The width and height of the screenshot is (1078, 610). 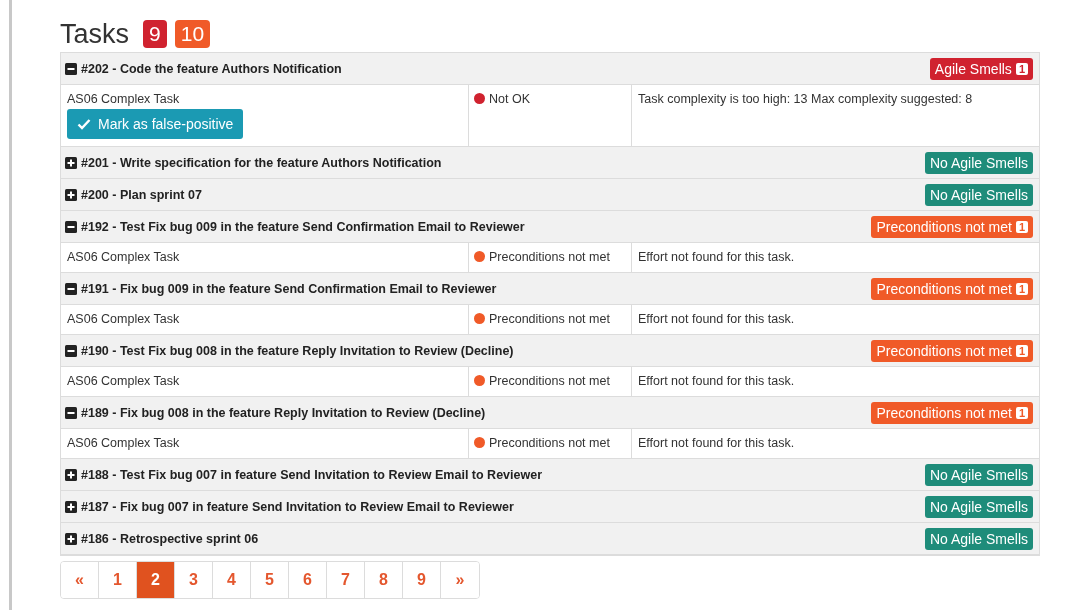 I want to click on false-positive-button: Mark as false-positive, so click(x=155, y=124).